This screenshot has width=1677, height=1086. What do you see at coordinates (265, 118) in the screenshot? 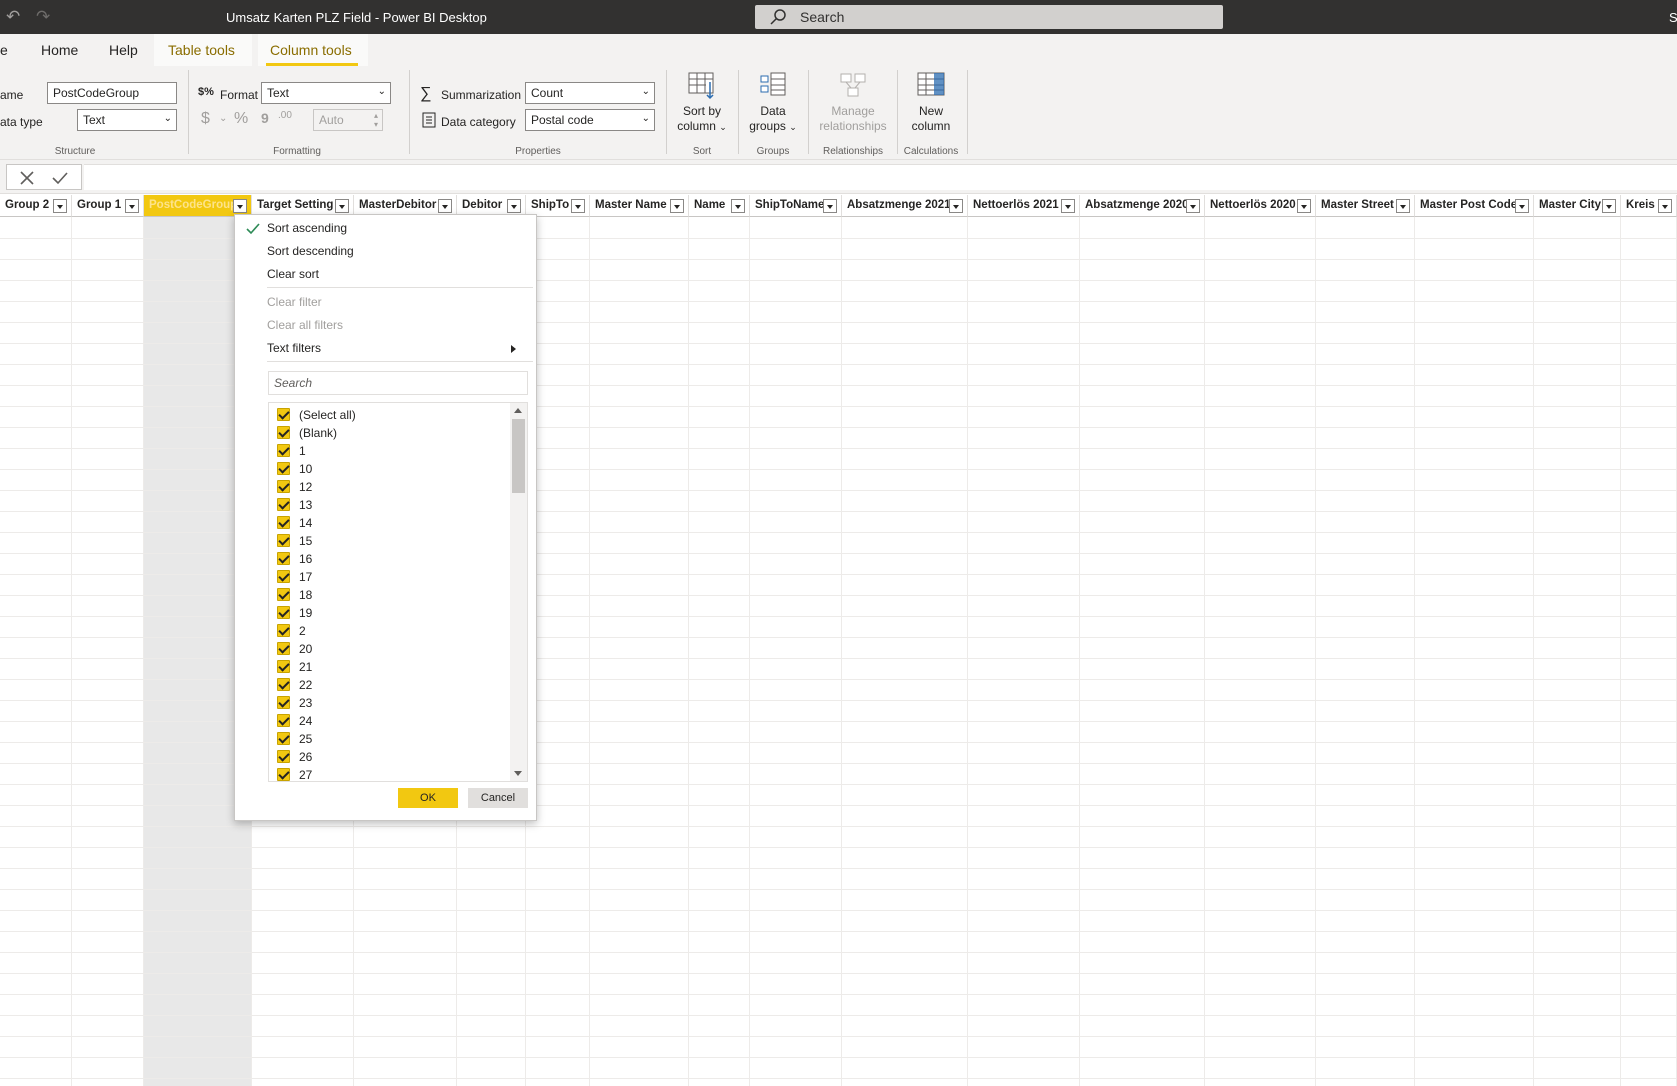
I see `comma-style-icon: 9` at bounding box center [265, 118].